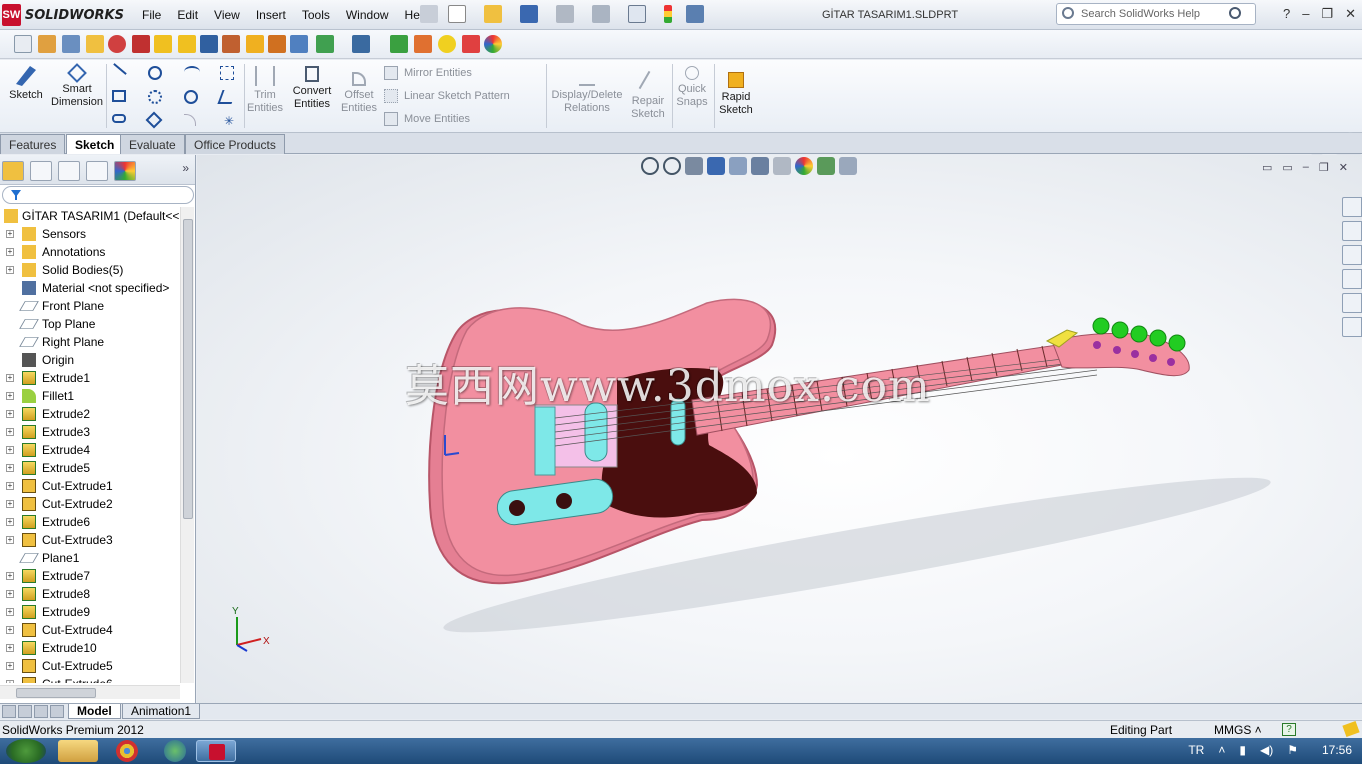  Describe the element at coordinates (9, 711) in the screenshot. I see `first-tab-icon` at that location.